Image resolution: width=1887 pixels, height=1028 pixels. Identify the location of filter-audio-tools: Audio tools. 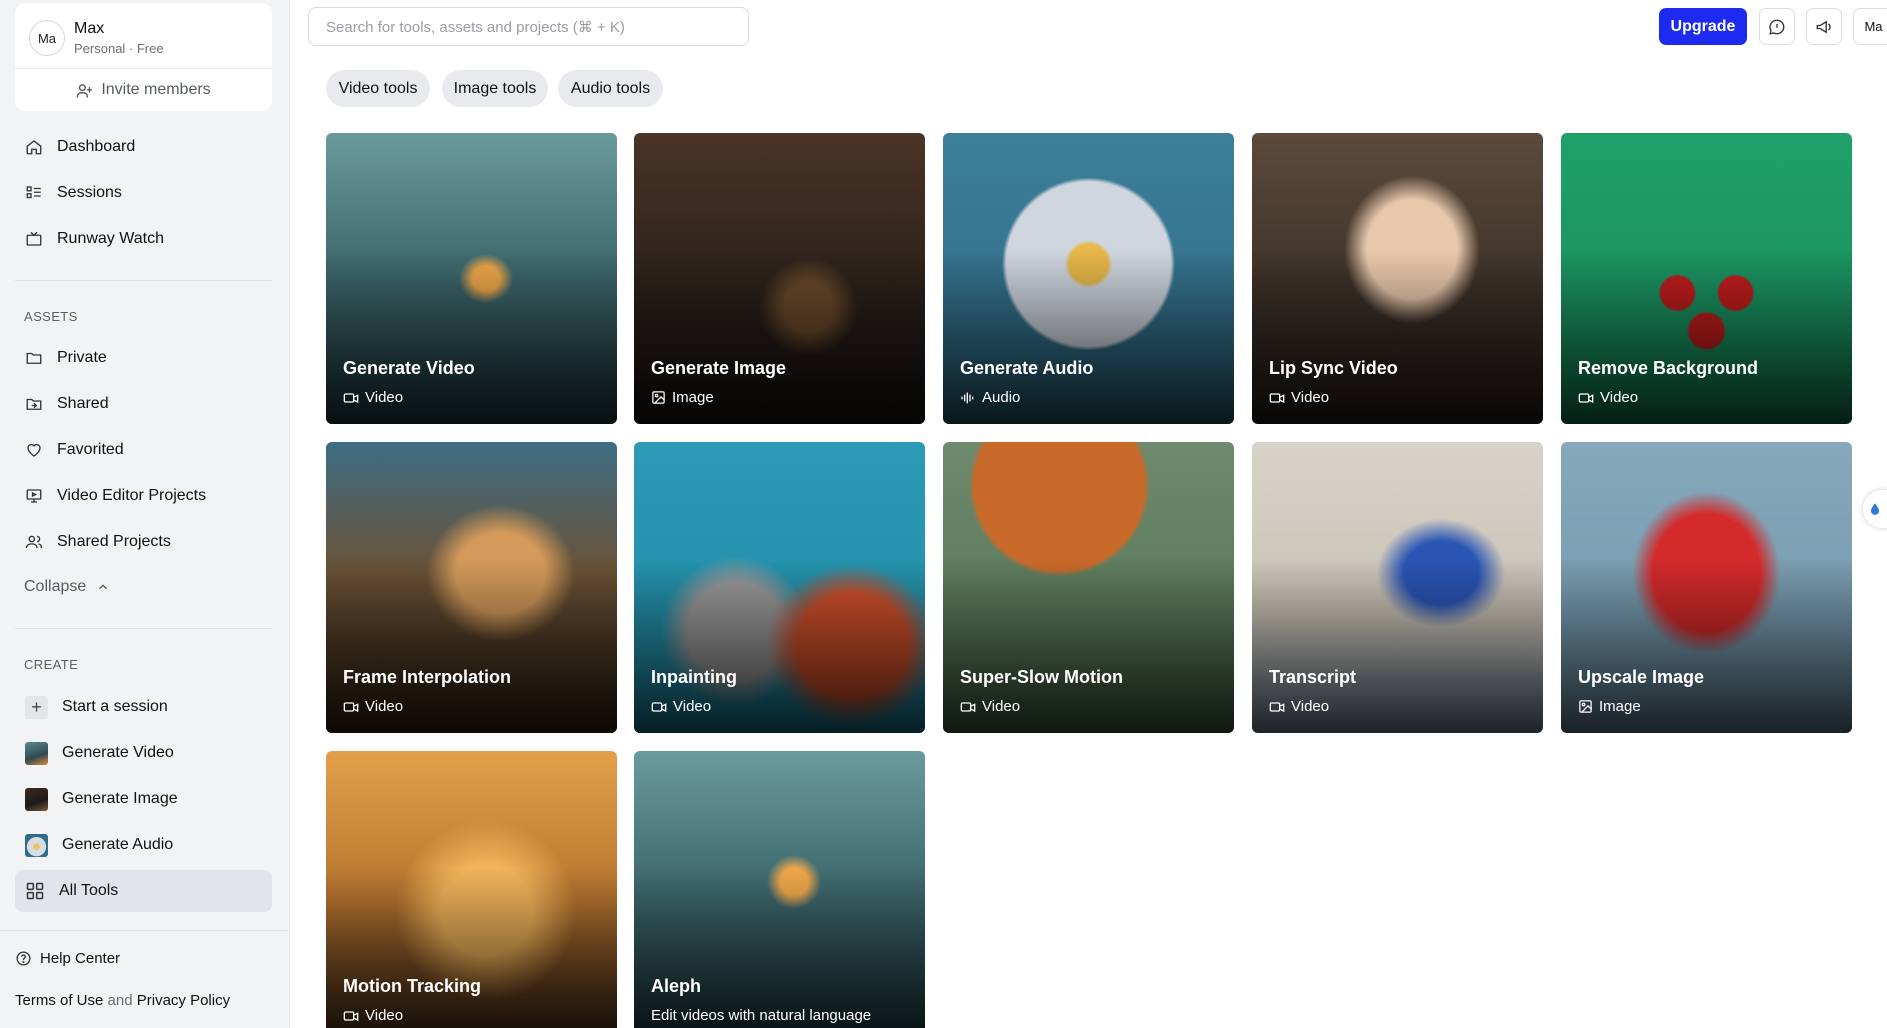
(610, 88).